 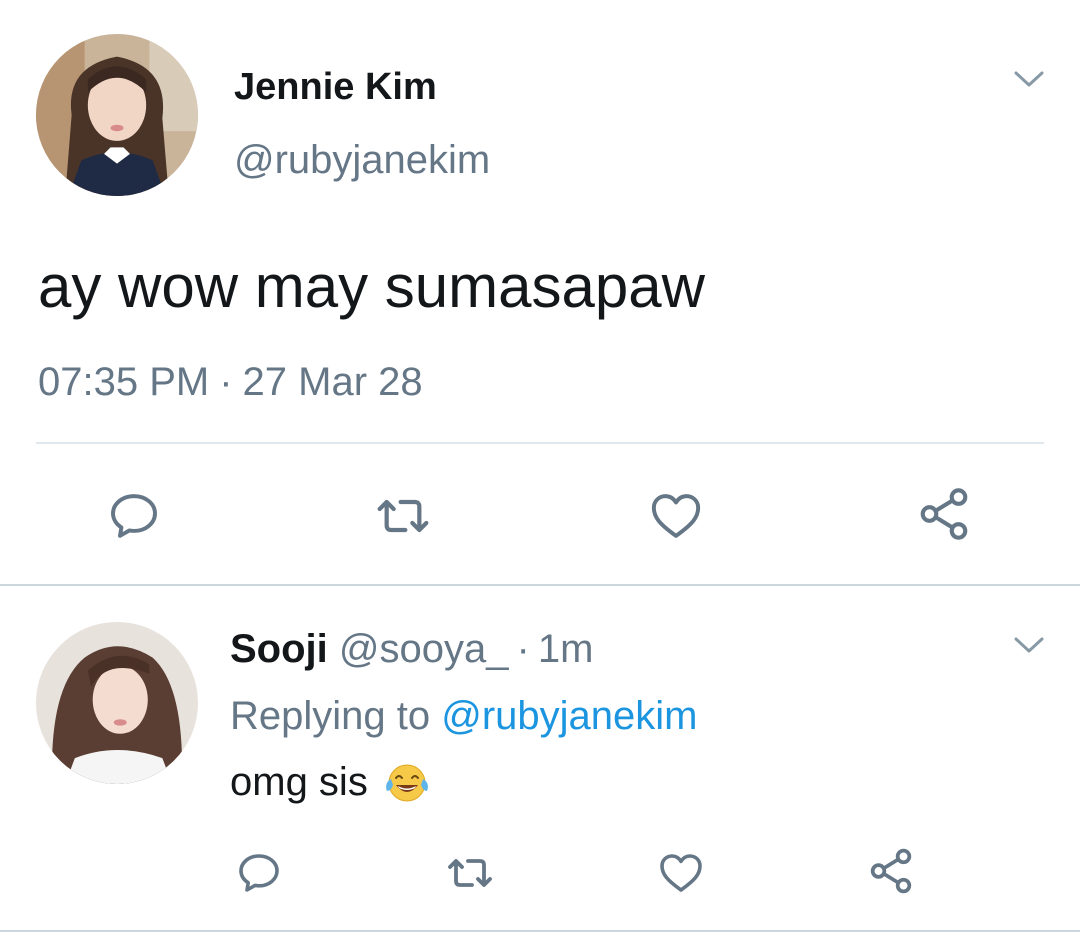 What do you see at coordinates (569, 716) in the screenshot?
I see `replying-to-link: @rubyjanekim` at bounding box center [569, 716].